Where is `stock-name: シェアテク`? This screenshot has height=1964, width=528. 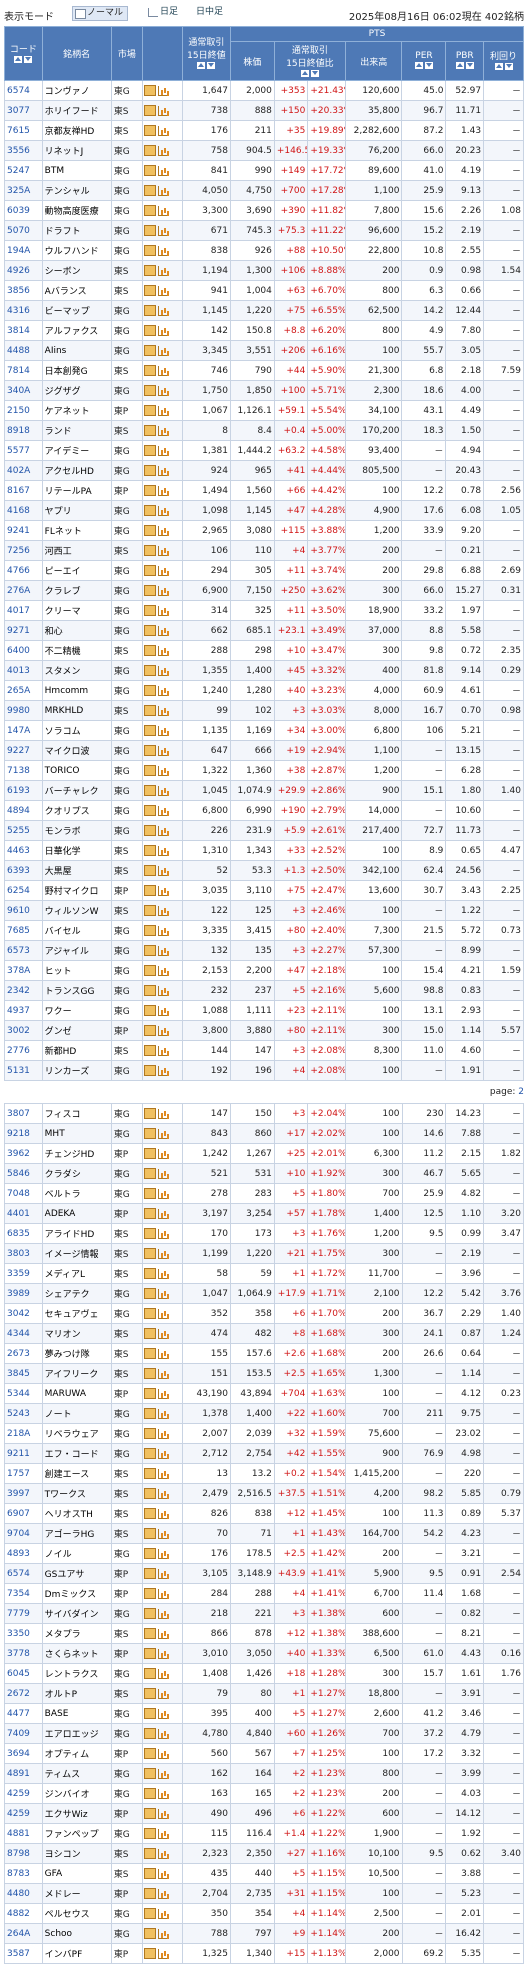
stock-name: シェアテク is located at coordinates (76, 1293).